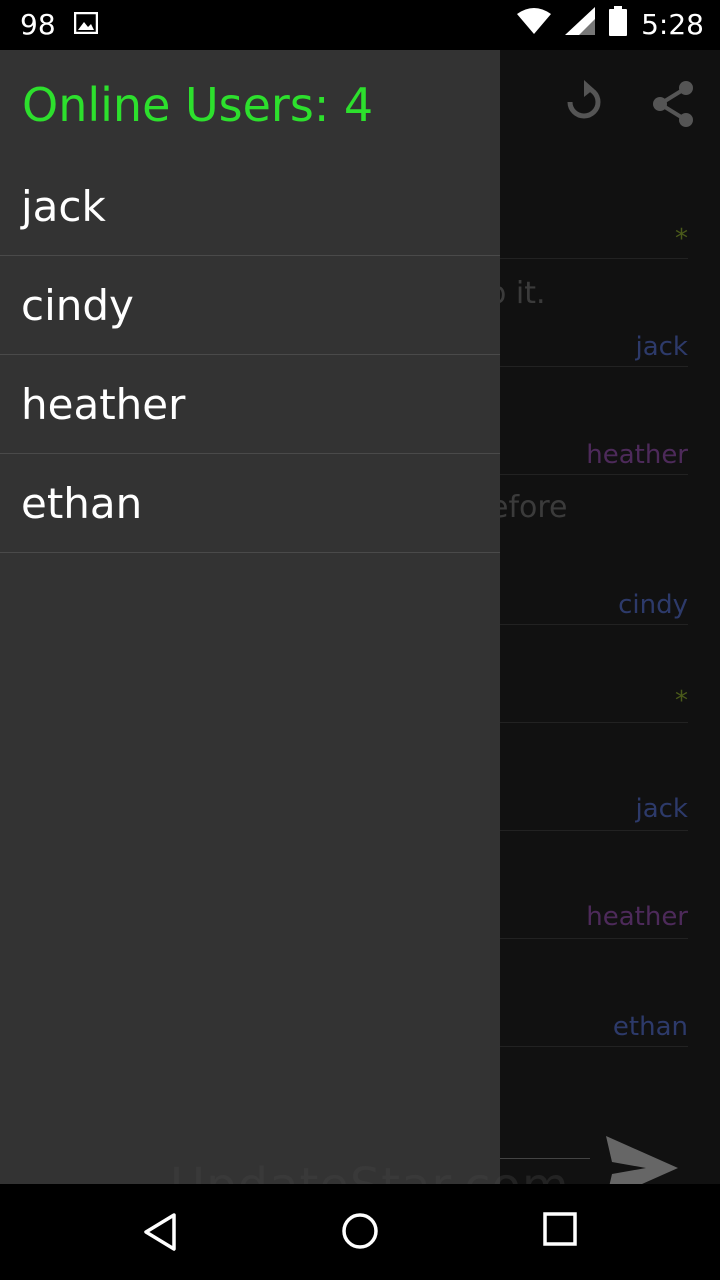 The width and height of the screenshot is (720, 1280). Describe the element at coordinates (594, 992) in the screenshot. I see `message-row: ethan` at that location.